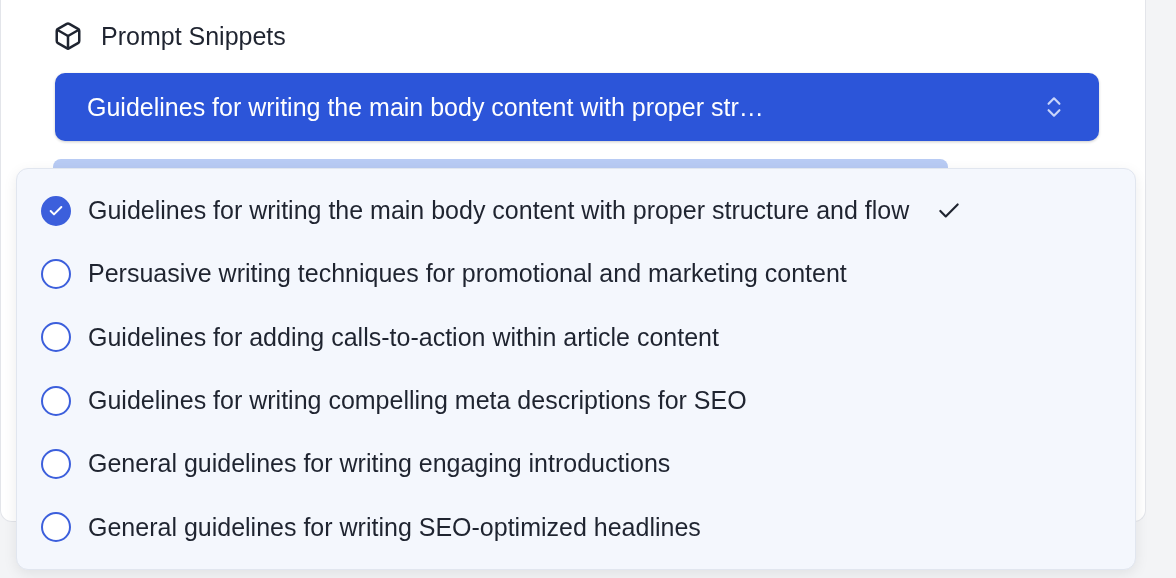 Image resolution: width=1176 pixels, height=578 pixels. Describe the element at coordinates (576, 274) in the screenshot. I see `dropdown-option: Persuasive writing techniques for promotional and marketing content` at that location.